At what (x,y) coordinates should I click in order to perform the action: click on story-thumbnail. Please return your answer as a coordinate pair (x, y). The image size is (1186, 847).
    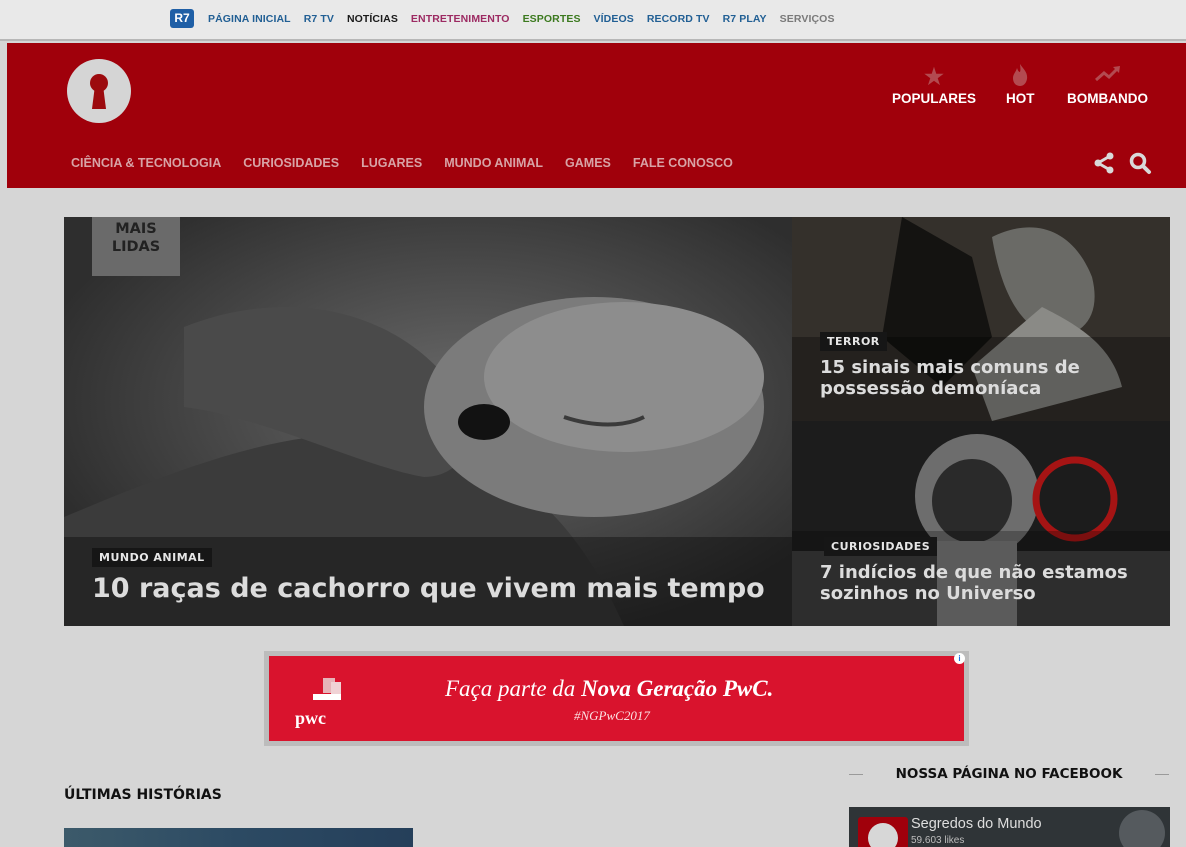
    Looking at the image, I should click on (238, 837).